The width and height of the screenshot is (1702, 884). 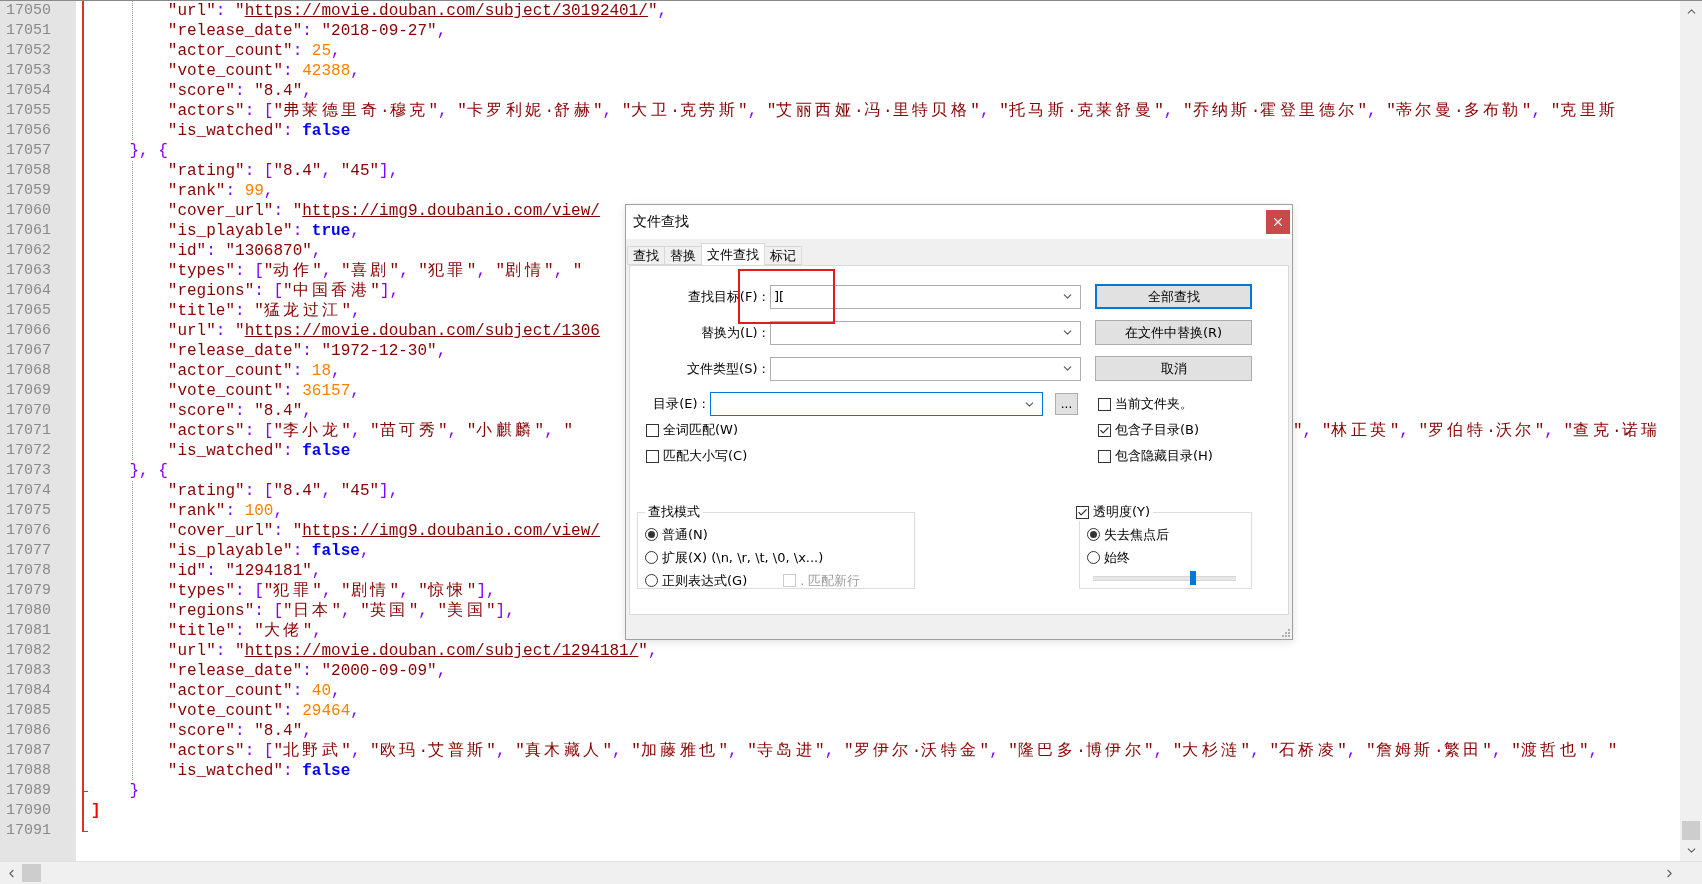 I want to click on line-number: 17052, so click(x=28, y=51).